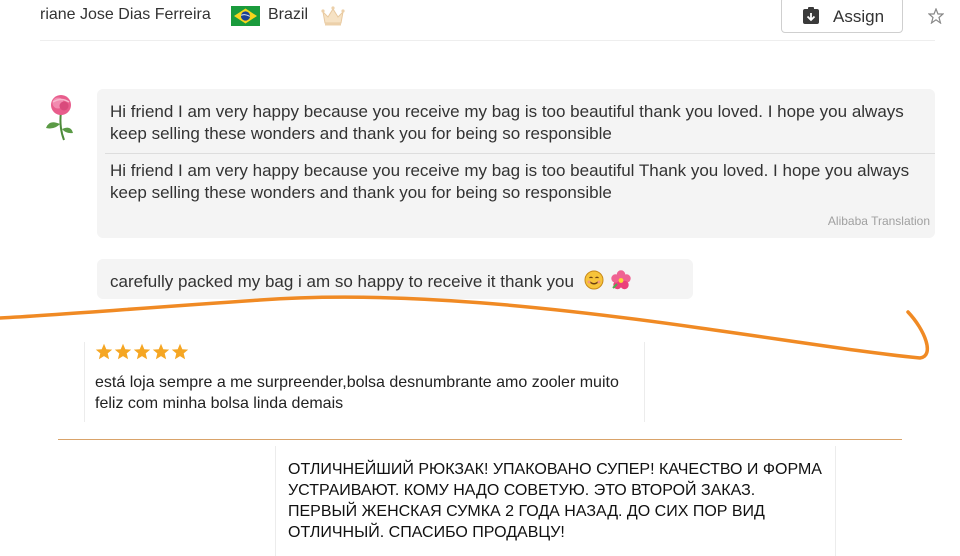 The width and height of the screenshot is (960, 556). I want to click on translation-divider, so click(520, 153).